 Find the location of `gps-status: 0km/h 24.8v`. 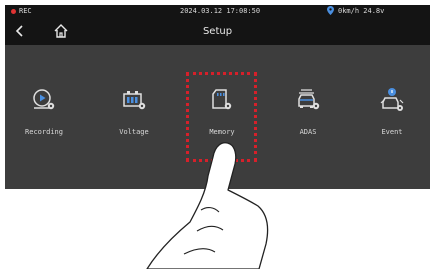

gps-status: 0km/h 24.8v is located at coordinates (355, 10).